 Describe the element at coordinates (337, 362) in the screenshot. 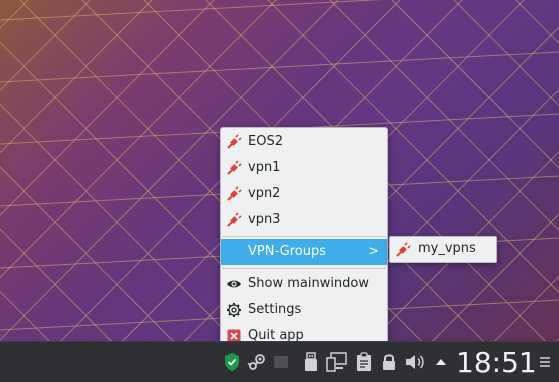

I see `network-icon` at that location.